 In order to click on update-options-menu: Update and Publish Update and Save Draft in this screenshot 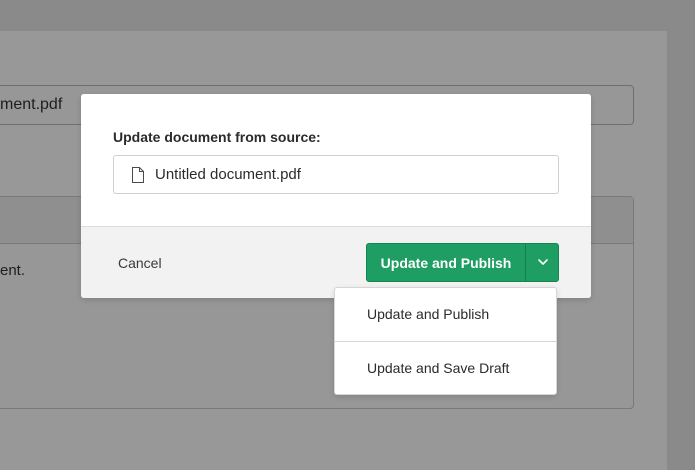, I will do `click(445, 341)`.